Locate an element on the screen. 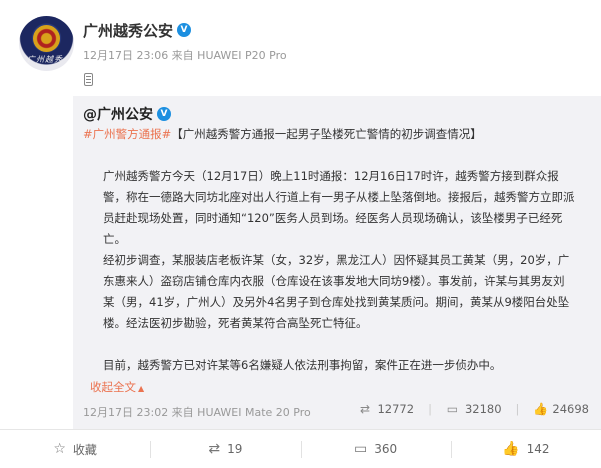 This screenshot has height=468, width=601. author-row: 广州越秀公安 V is located at coordinates (137, 30).